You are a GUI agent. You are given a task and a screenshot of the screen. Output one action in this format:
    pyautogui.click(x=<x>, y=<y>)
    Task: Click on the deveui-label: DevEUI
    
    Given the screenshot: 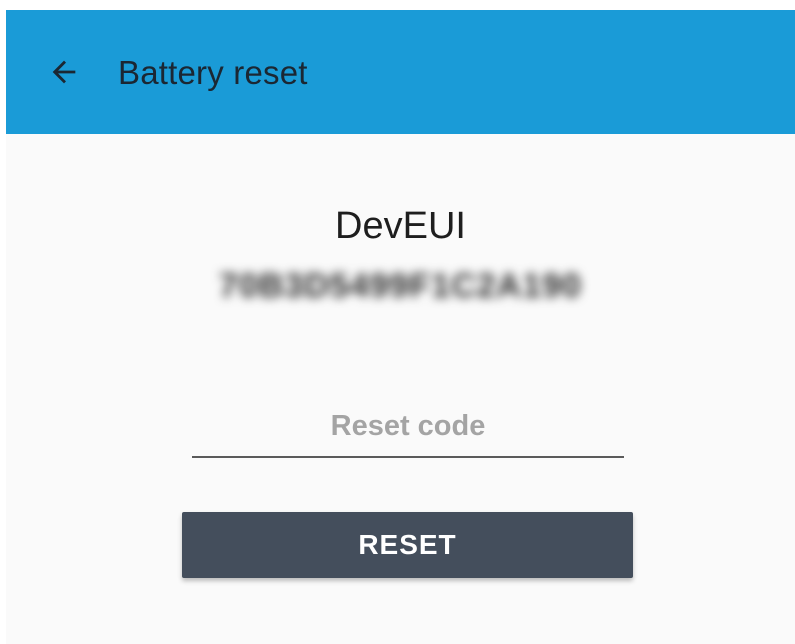 What is the action you would take?
    pyautogui.click(x=400, y=226)
    